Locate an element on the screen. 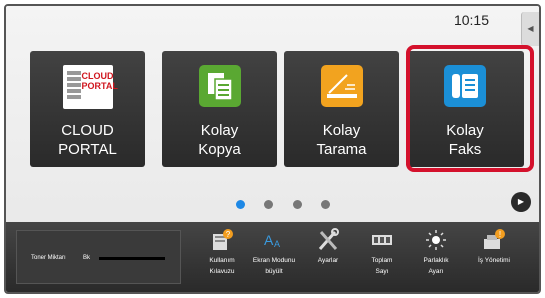  cloud-portal-logo: CLOUD PORTAL is located at coordinates (90, 87).